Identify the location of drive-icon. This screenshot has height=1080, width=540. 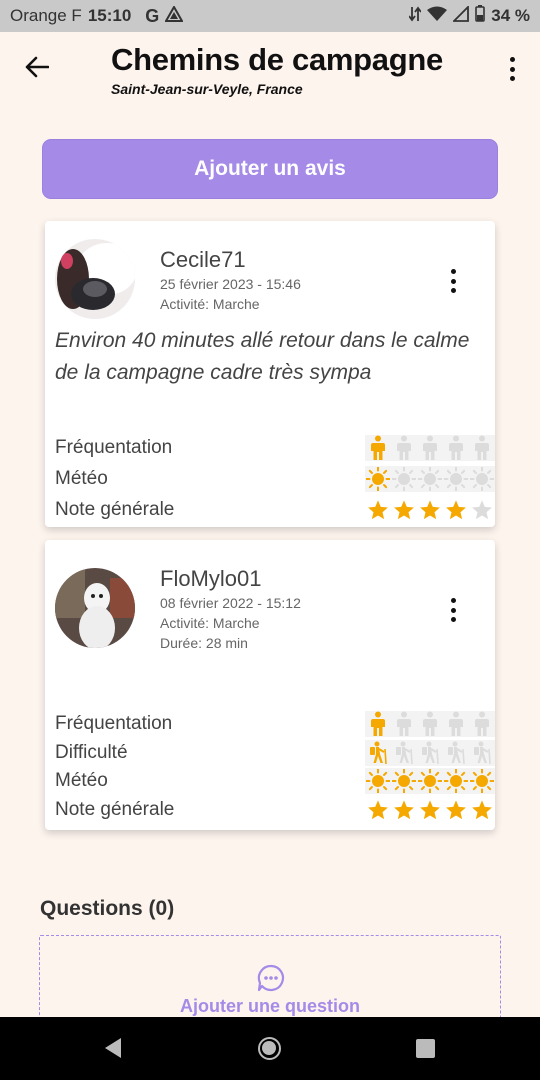
(174, 15).